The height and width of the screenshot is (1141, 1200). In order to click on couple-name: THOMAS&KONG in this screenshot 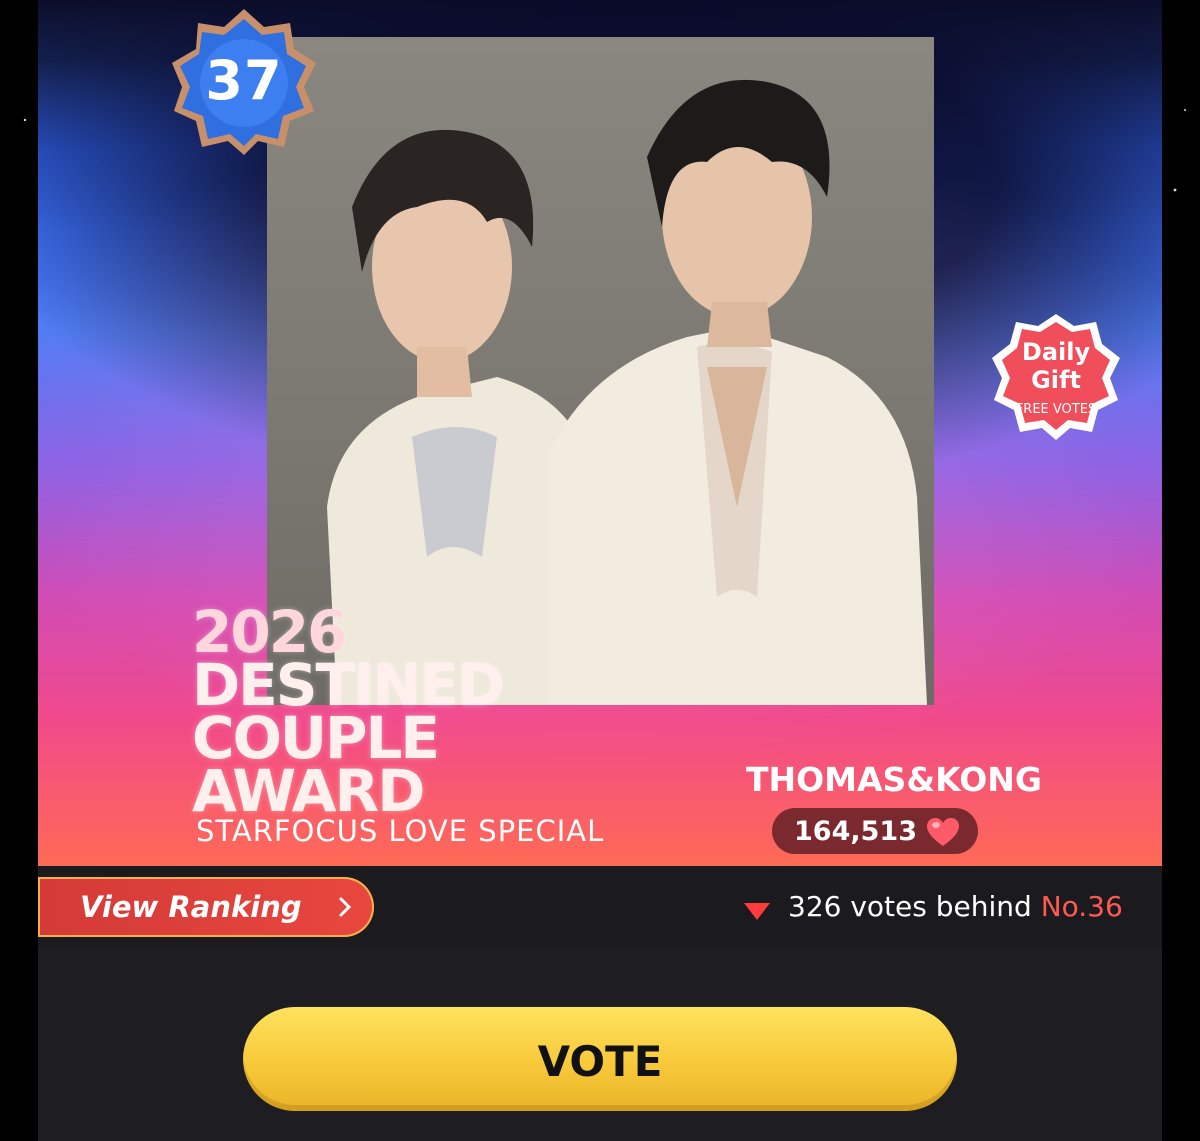, I will do `click(894, 779)`.